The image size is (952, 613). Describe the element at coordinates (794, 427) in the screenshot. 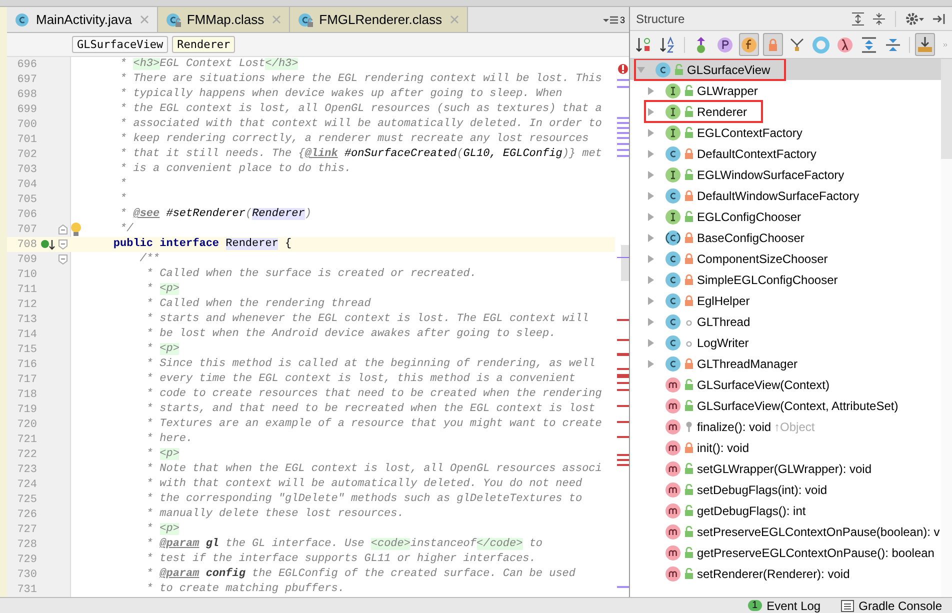

I see `inherited-from-label: ↑Object` at that location.